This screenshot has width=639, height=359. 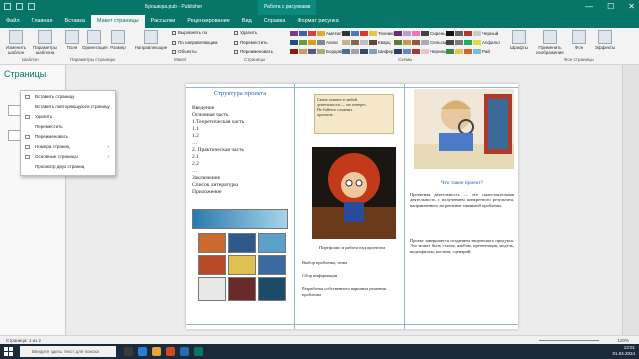 I want to click on rename-page-button: Переименовать, so click(x=253, y=51).